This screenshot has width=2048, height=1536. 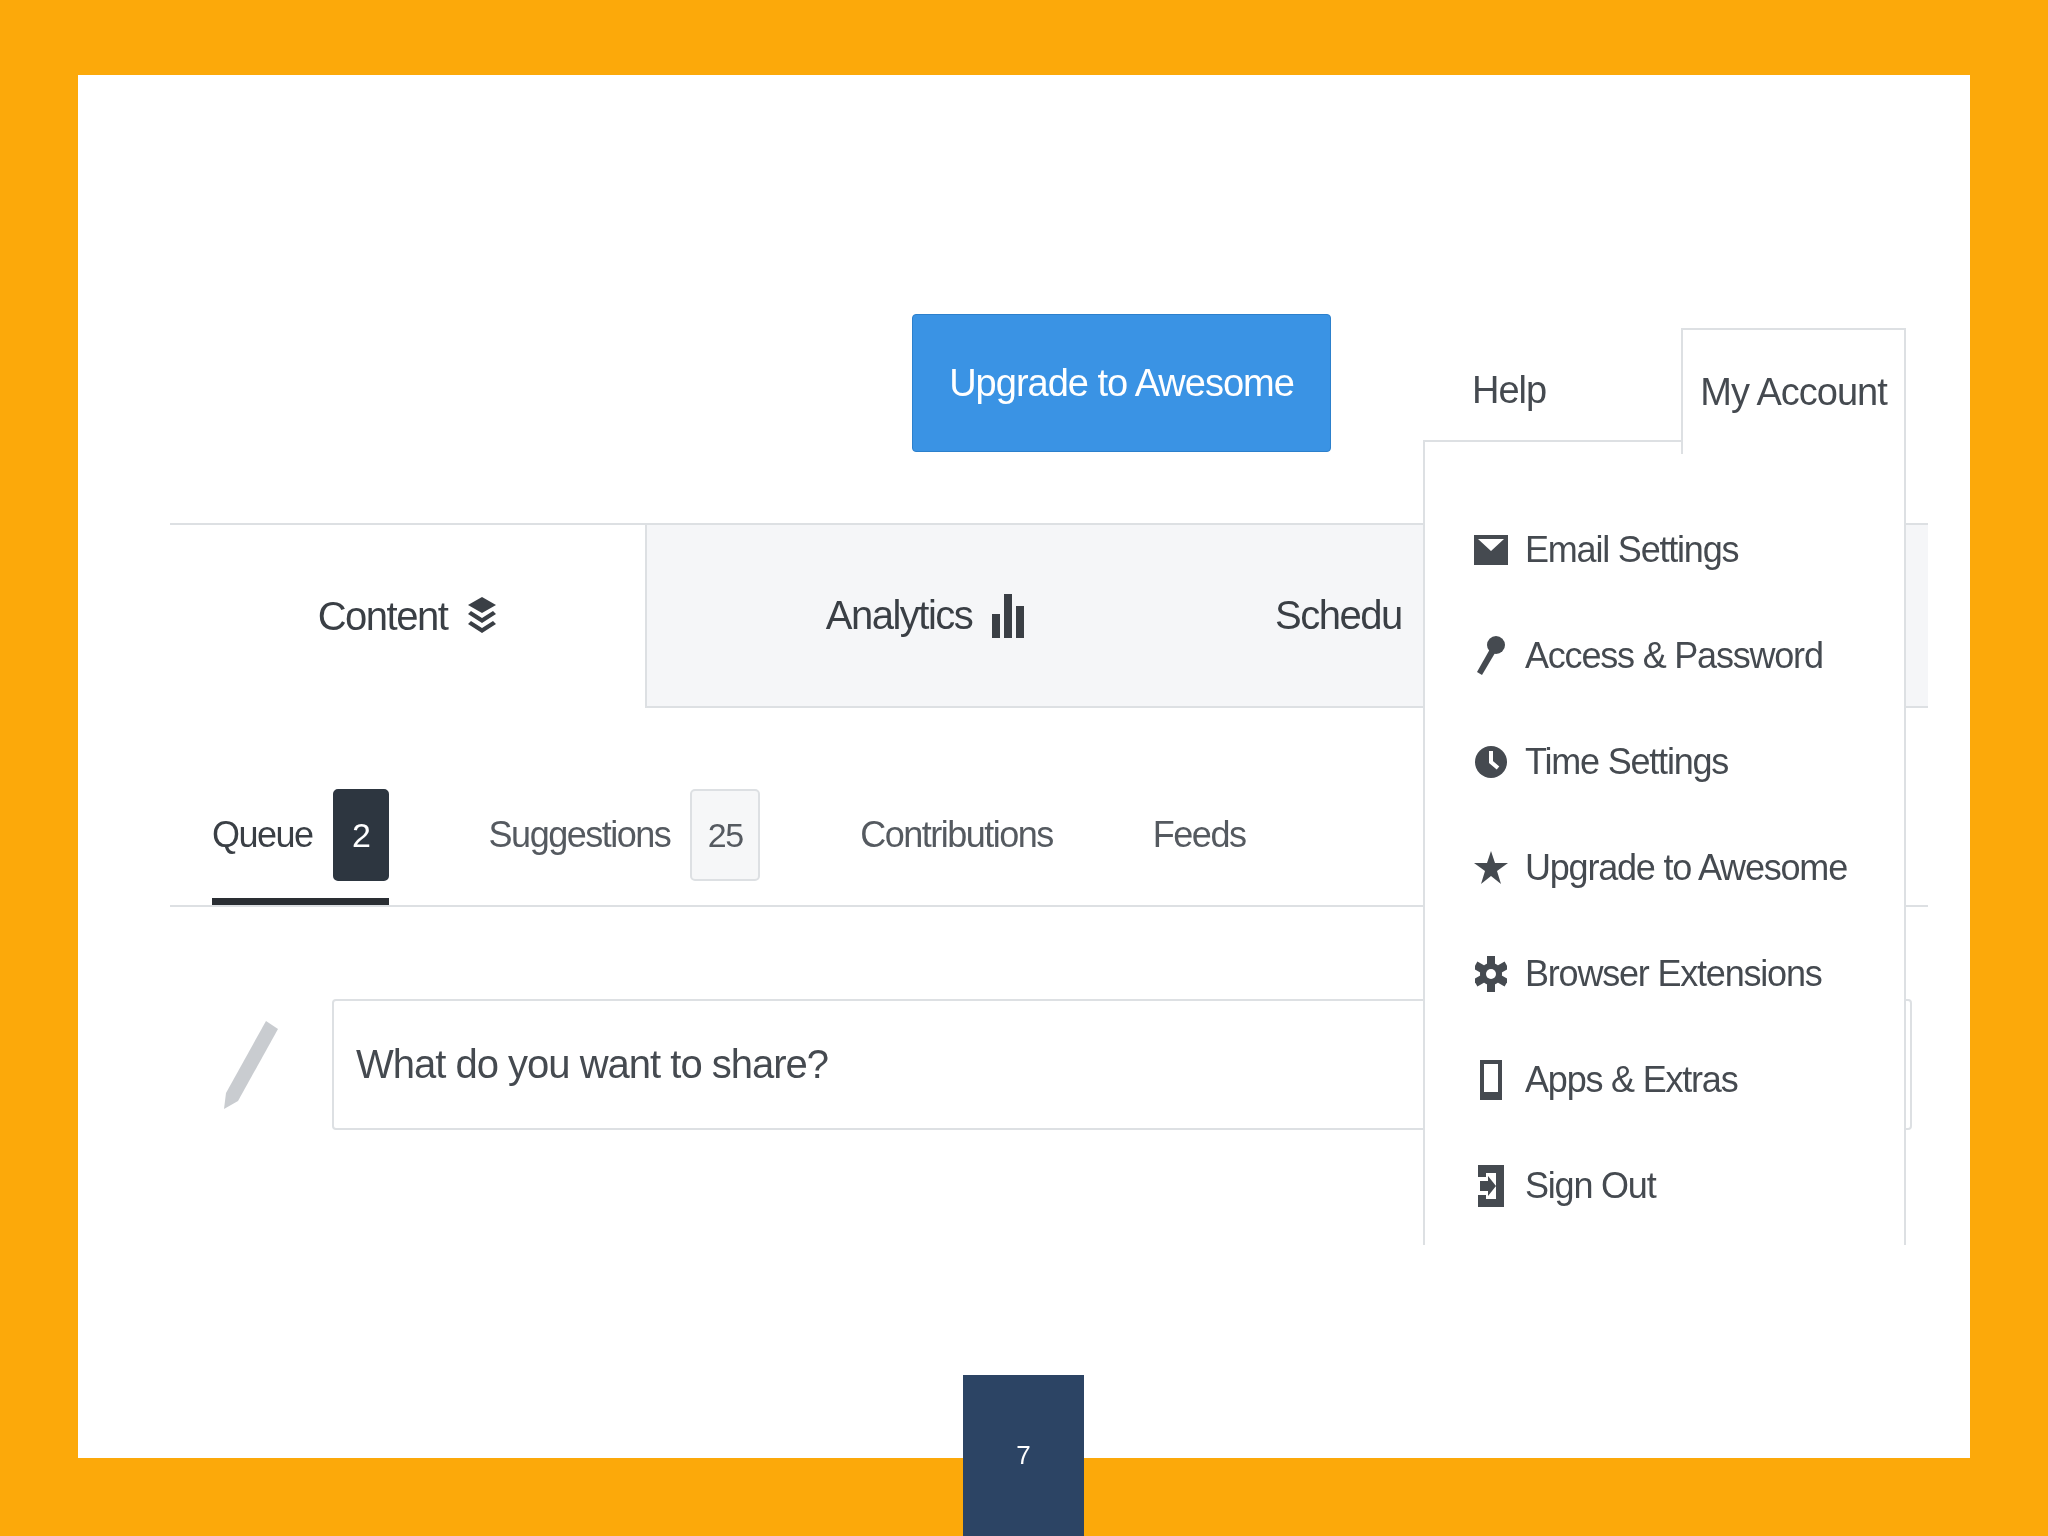 I want to click on menu-item: Upgrade to Awesome, so click(x=1664, y=868).